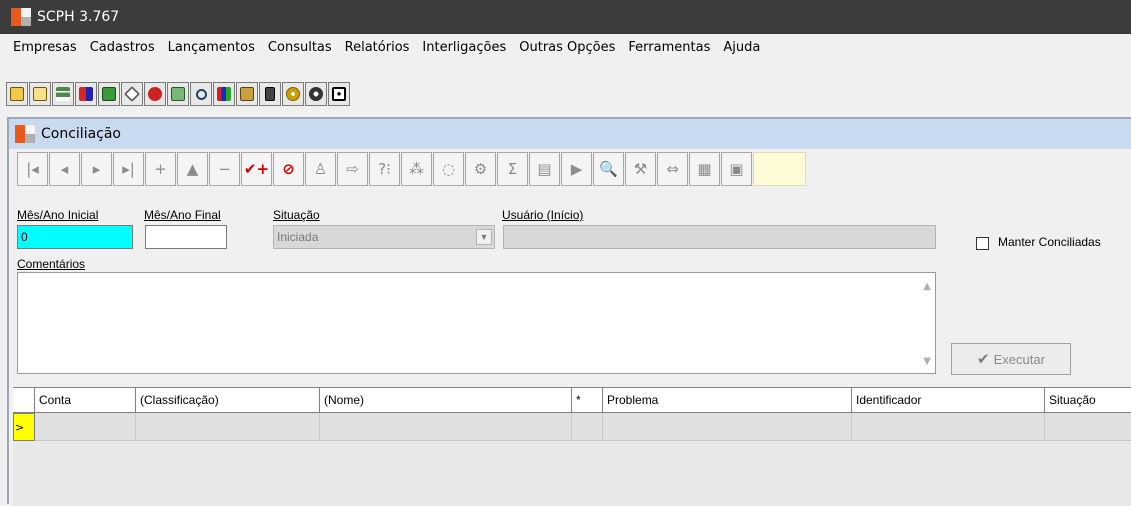  I want to click on prior-record-button: ◂, so click(64, 169).